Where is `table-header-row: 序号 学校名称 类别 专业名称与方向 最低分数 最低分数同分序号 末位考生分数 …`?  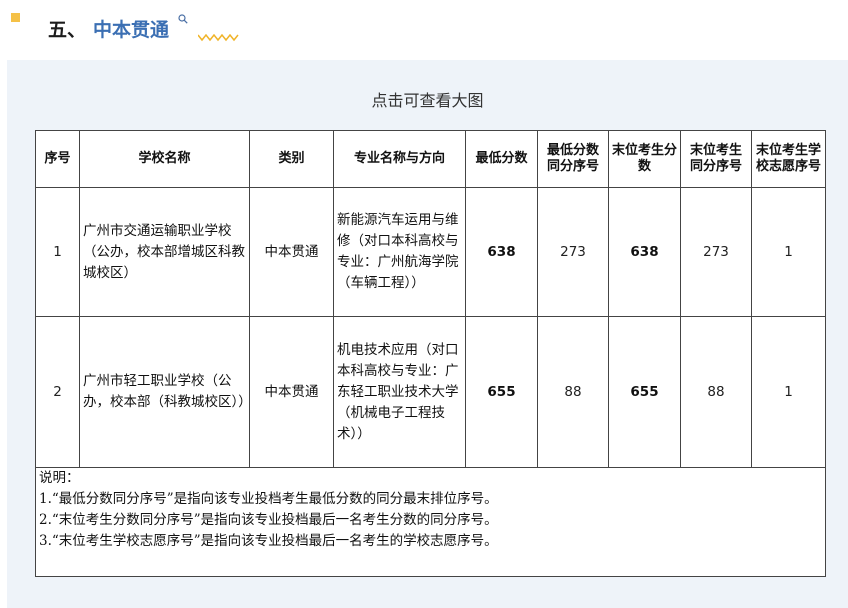
table-header-row: 序号 学校名称 类别 专业名称与方向 最低分数 最低分数同分序号 末位考生分数 … is located at coordinates (430, 159).